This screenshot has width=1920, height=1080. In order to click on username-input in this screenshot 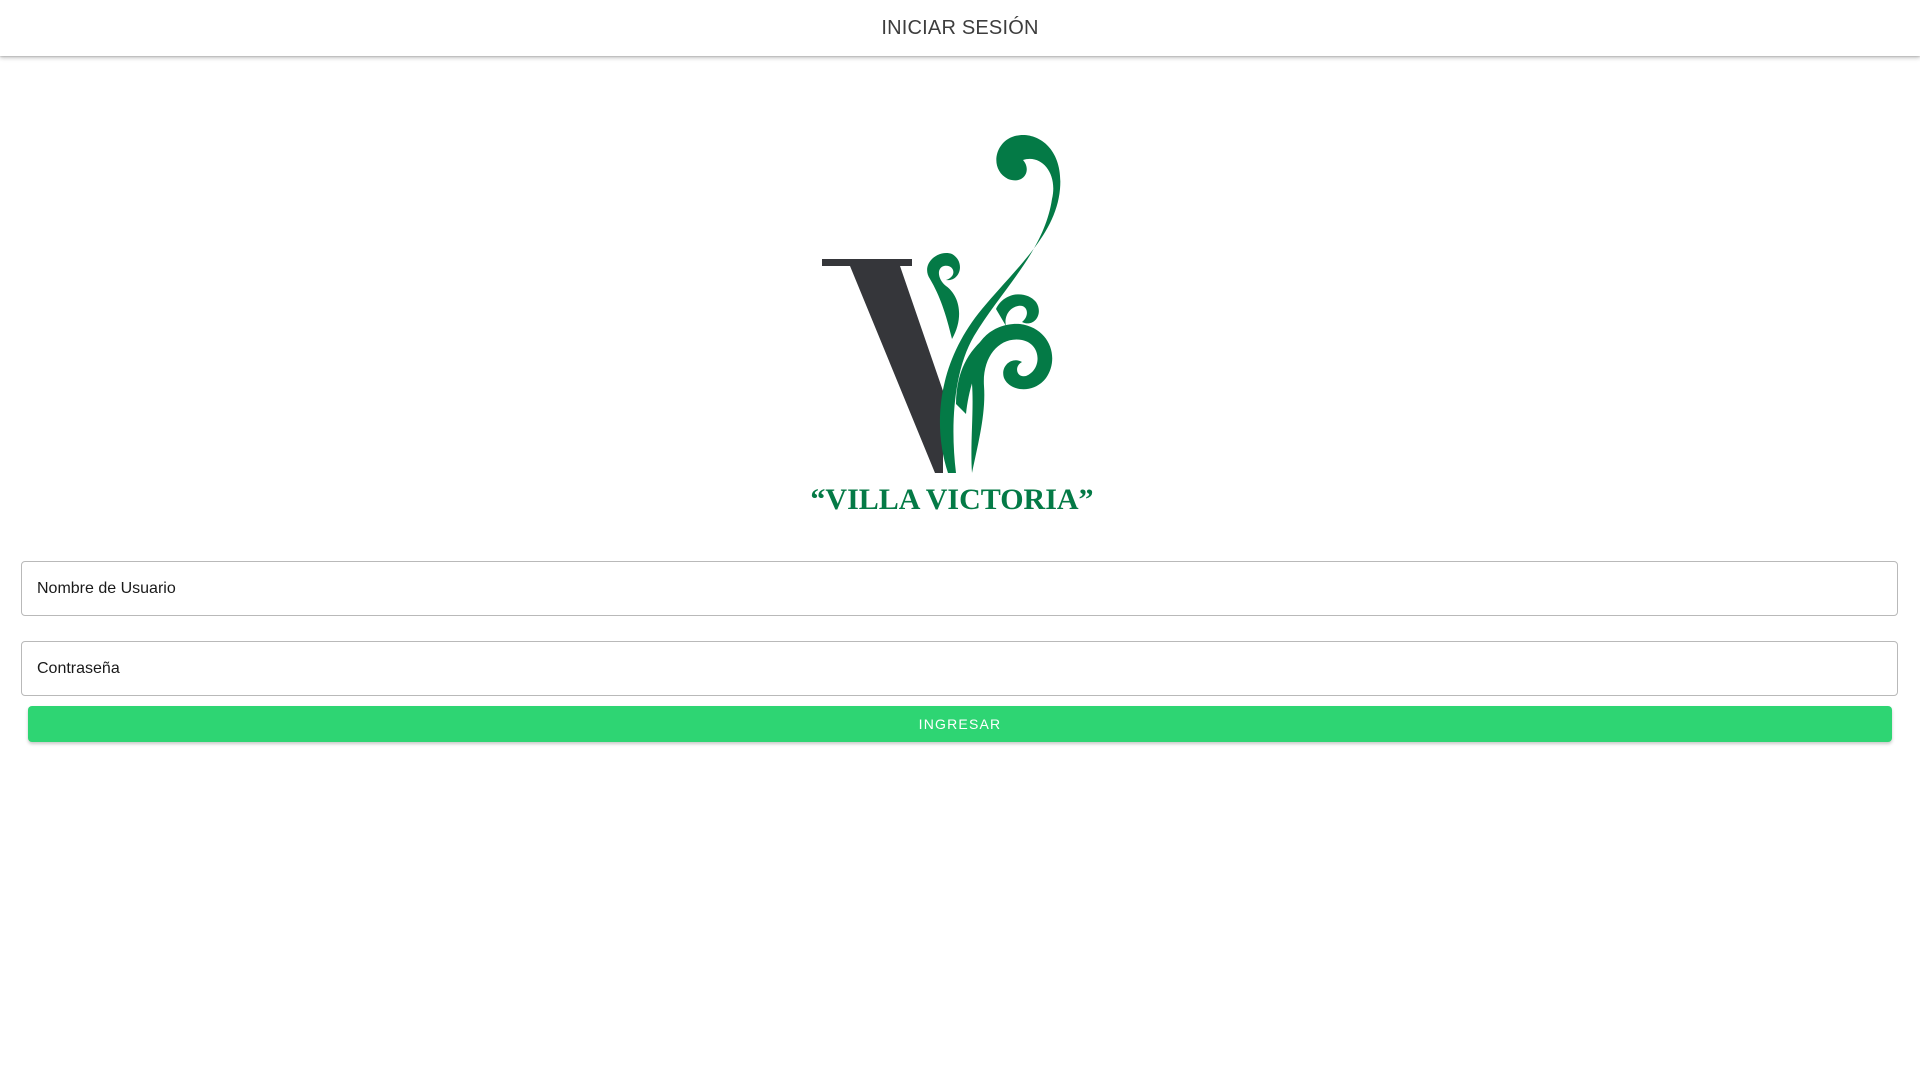, I will do `click(959, 588)`.